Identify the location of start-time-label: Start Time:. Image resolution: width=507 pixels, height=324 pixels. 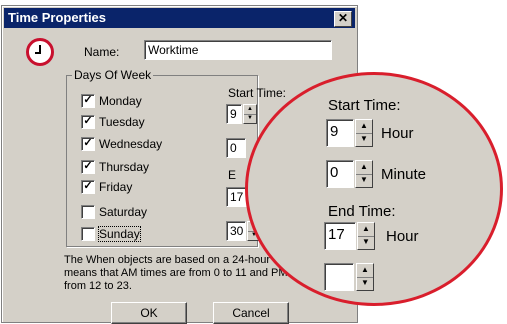
(257, 93).